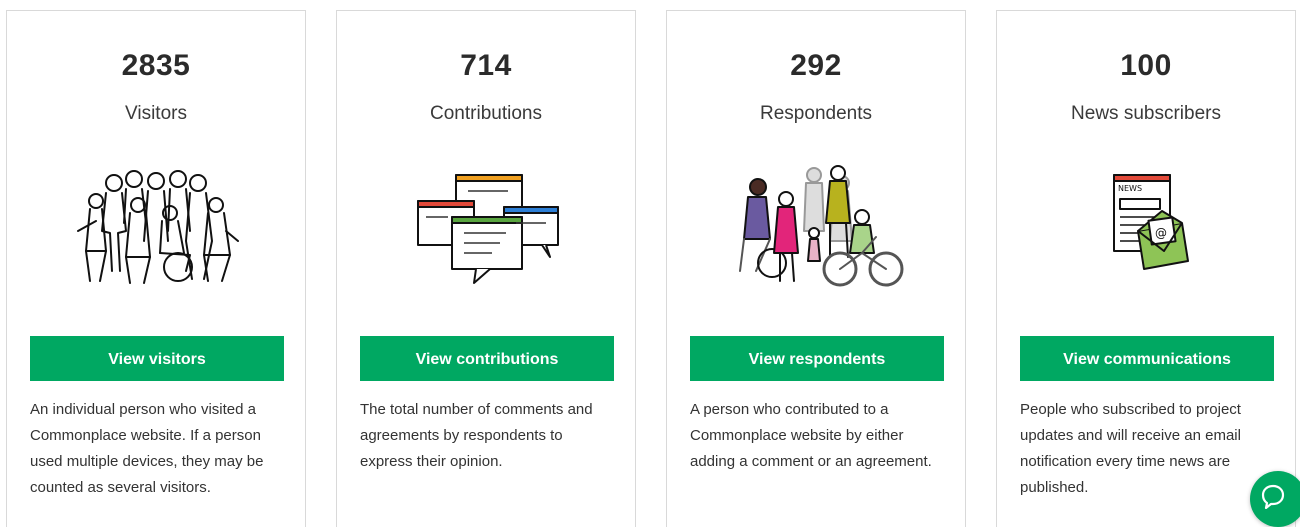 Image resolution: width=1300 pixels, height=527 pixels. I want to click on svg-text: NEWS, so click(1130, 188).